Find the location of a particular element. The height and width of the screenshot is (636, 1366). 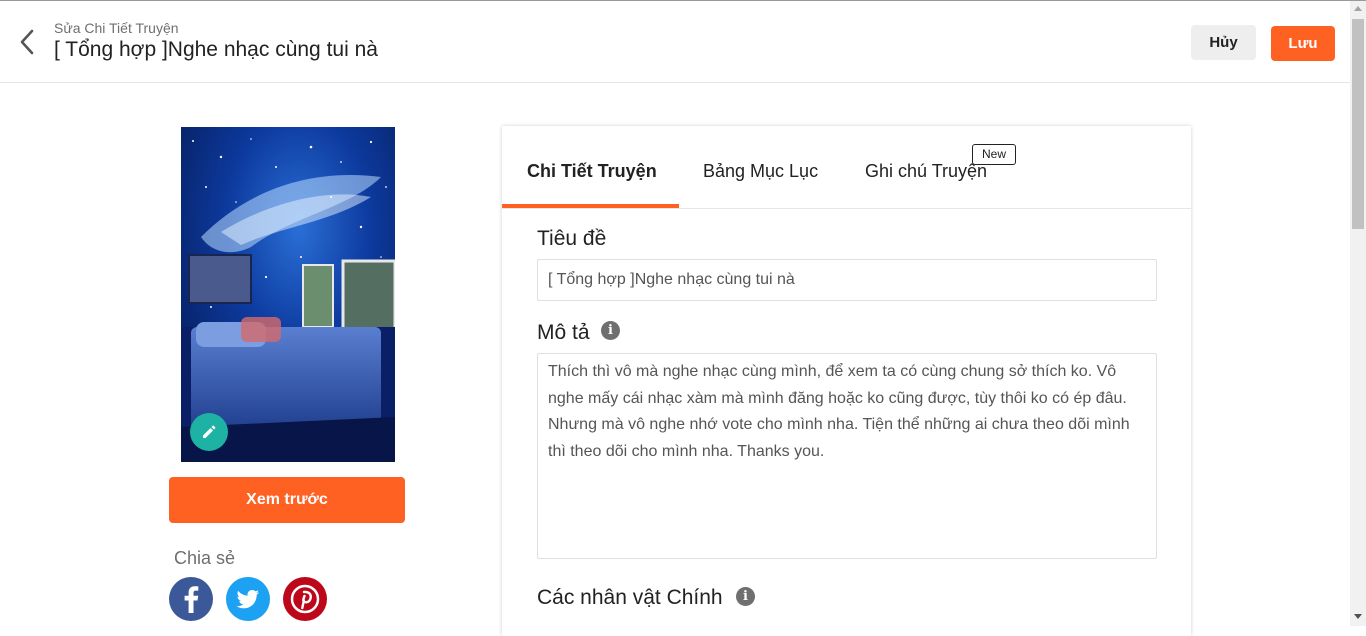

description-label: Mô tả is located at coordinates (563, 332).